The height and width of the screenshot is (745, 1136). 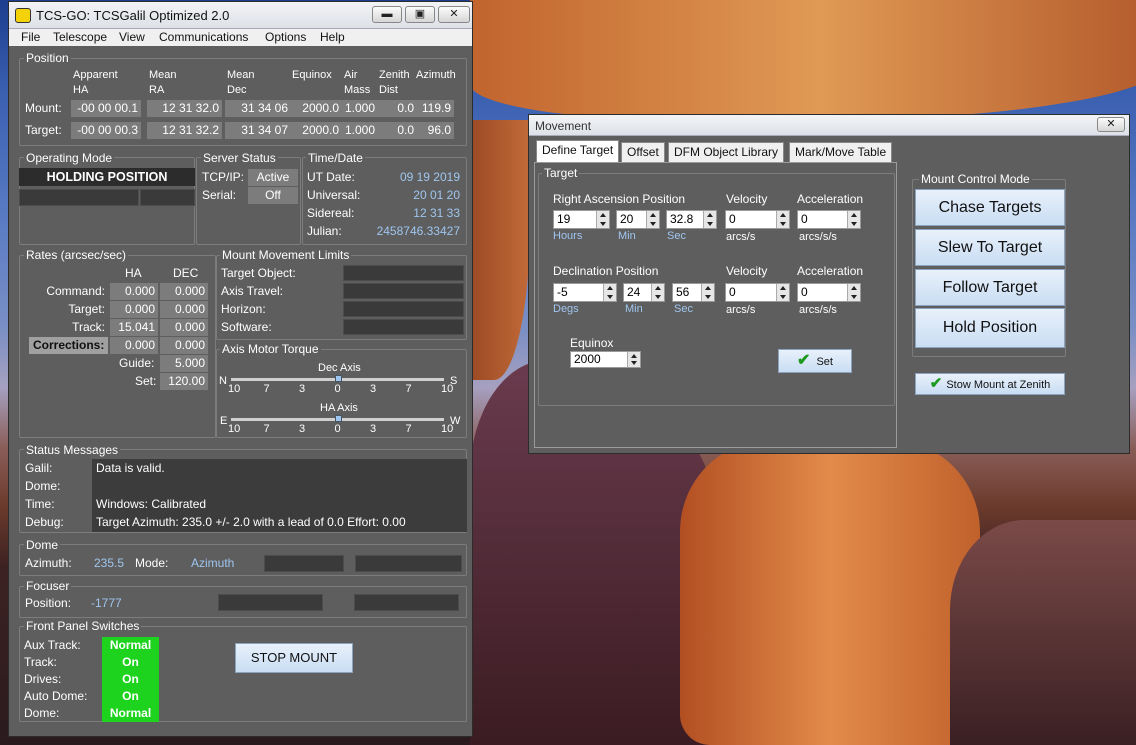 I want to click on follow-target-button: Follow Target, so click(x=990, y=287).